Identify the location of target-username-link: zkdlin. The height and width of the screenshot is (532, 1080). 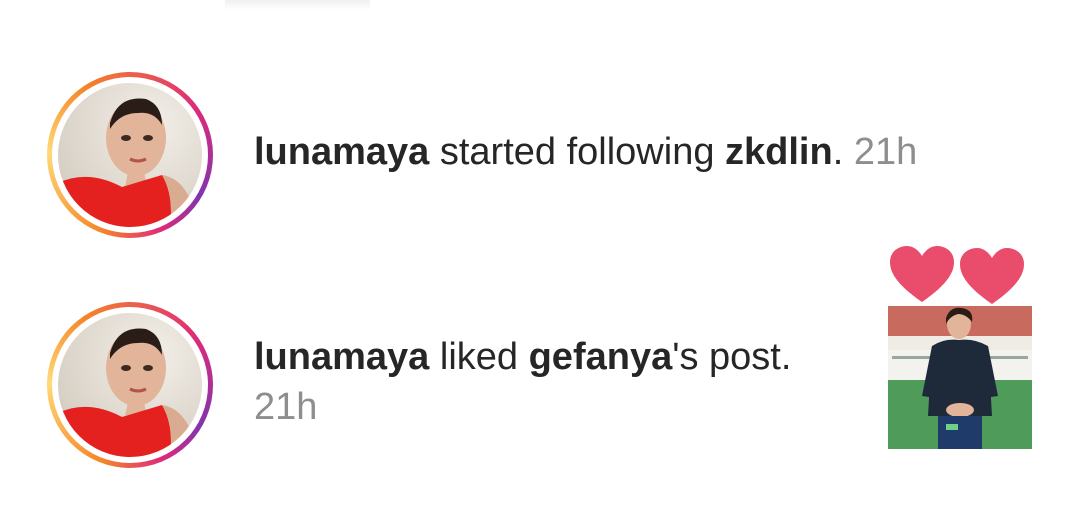
(779, 152).